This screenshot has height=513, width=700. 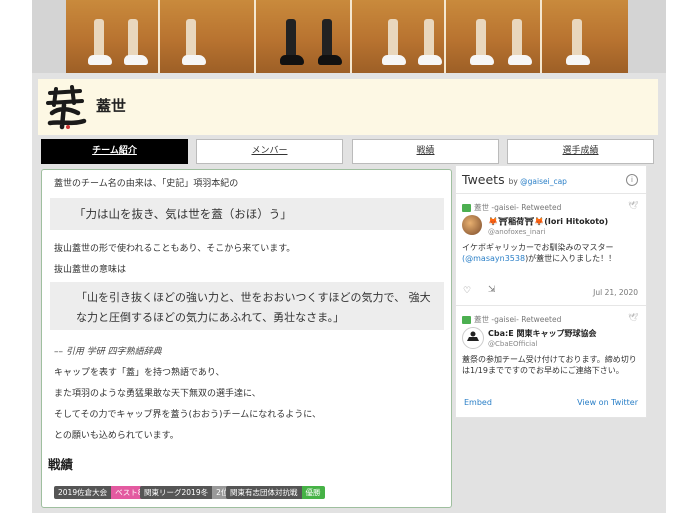 What do you see at coordinates (542, 333) in the screenshot?
I see `tweet-author-name: Cba:E 関東キャップ野球協会` at bounding box center [542, 333].